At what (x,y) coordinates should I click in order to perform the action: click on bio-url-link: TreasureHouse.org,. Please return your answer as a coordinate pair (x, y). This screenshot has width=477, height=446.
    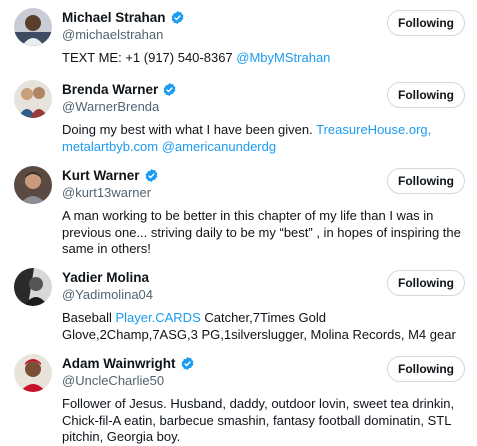
    Looking at the image, I should click on (373, 129).